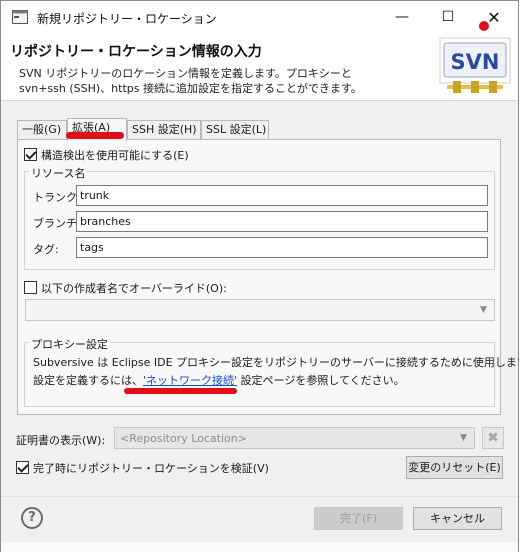  I want to click on close-icon: ✕, so click(494, 17).